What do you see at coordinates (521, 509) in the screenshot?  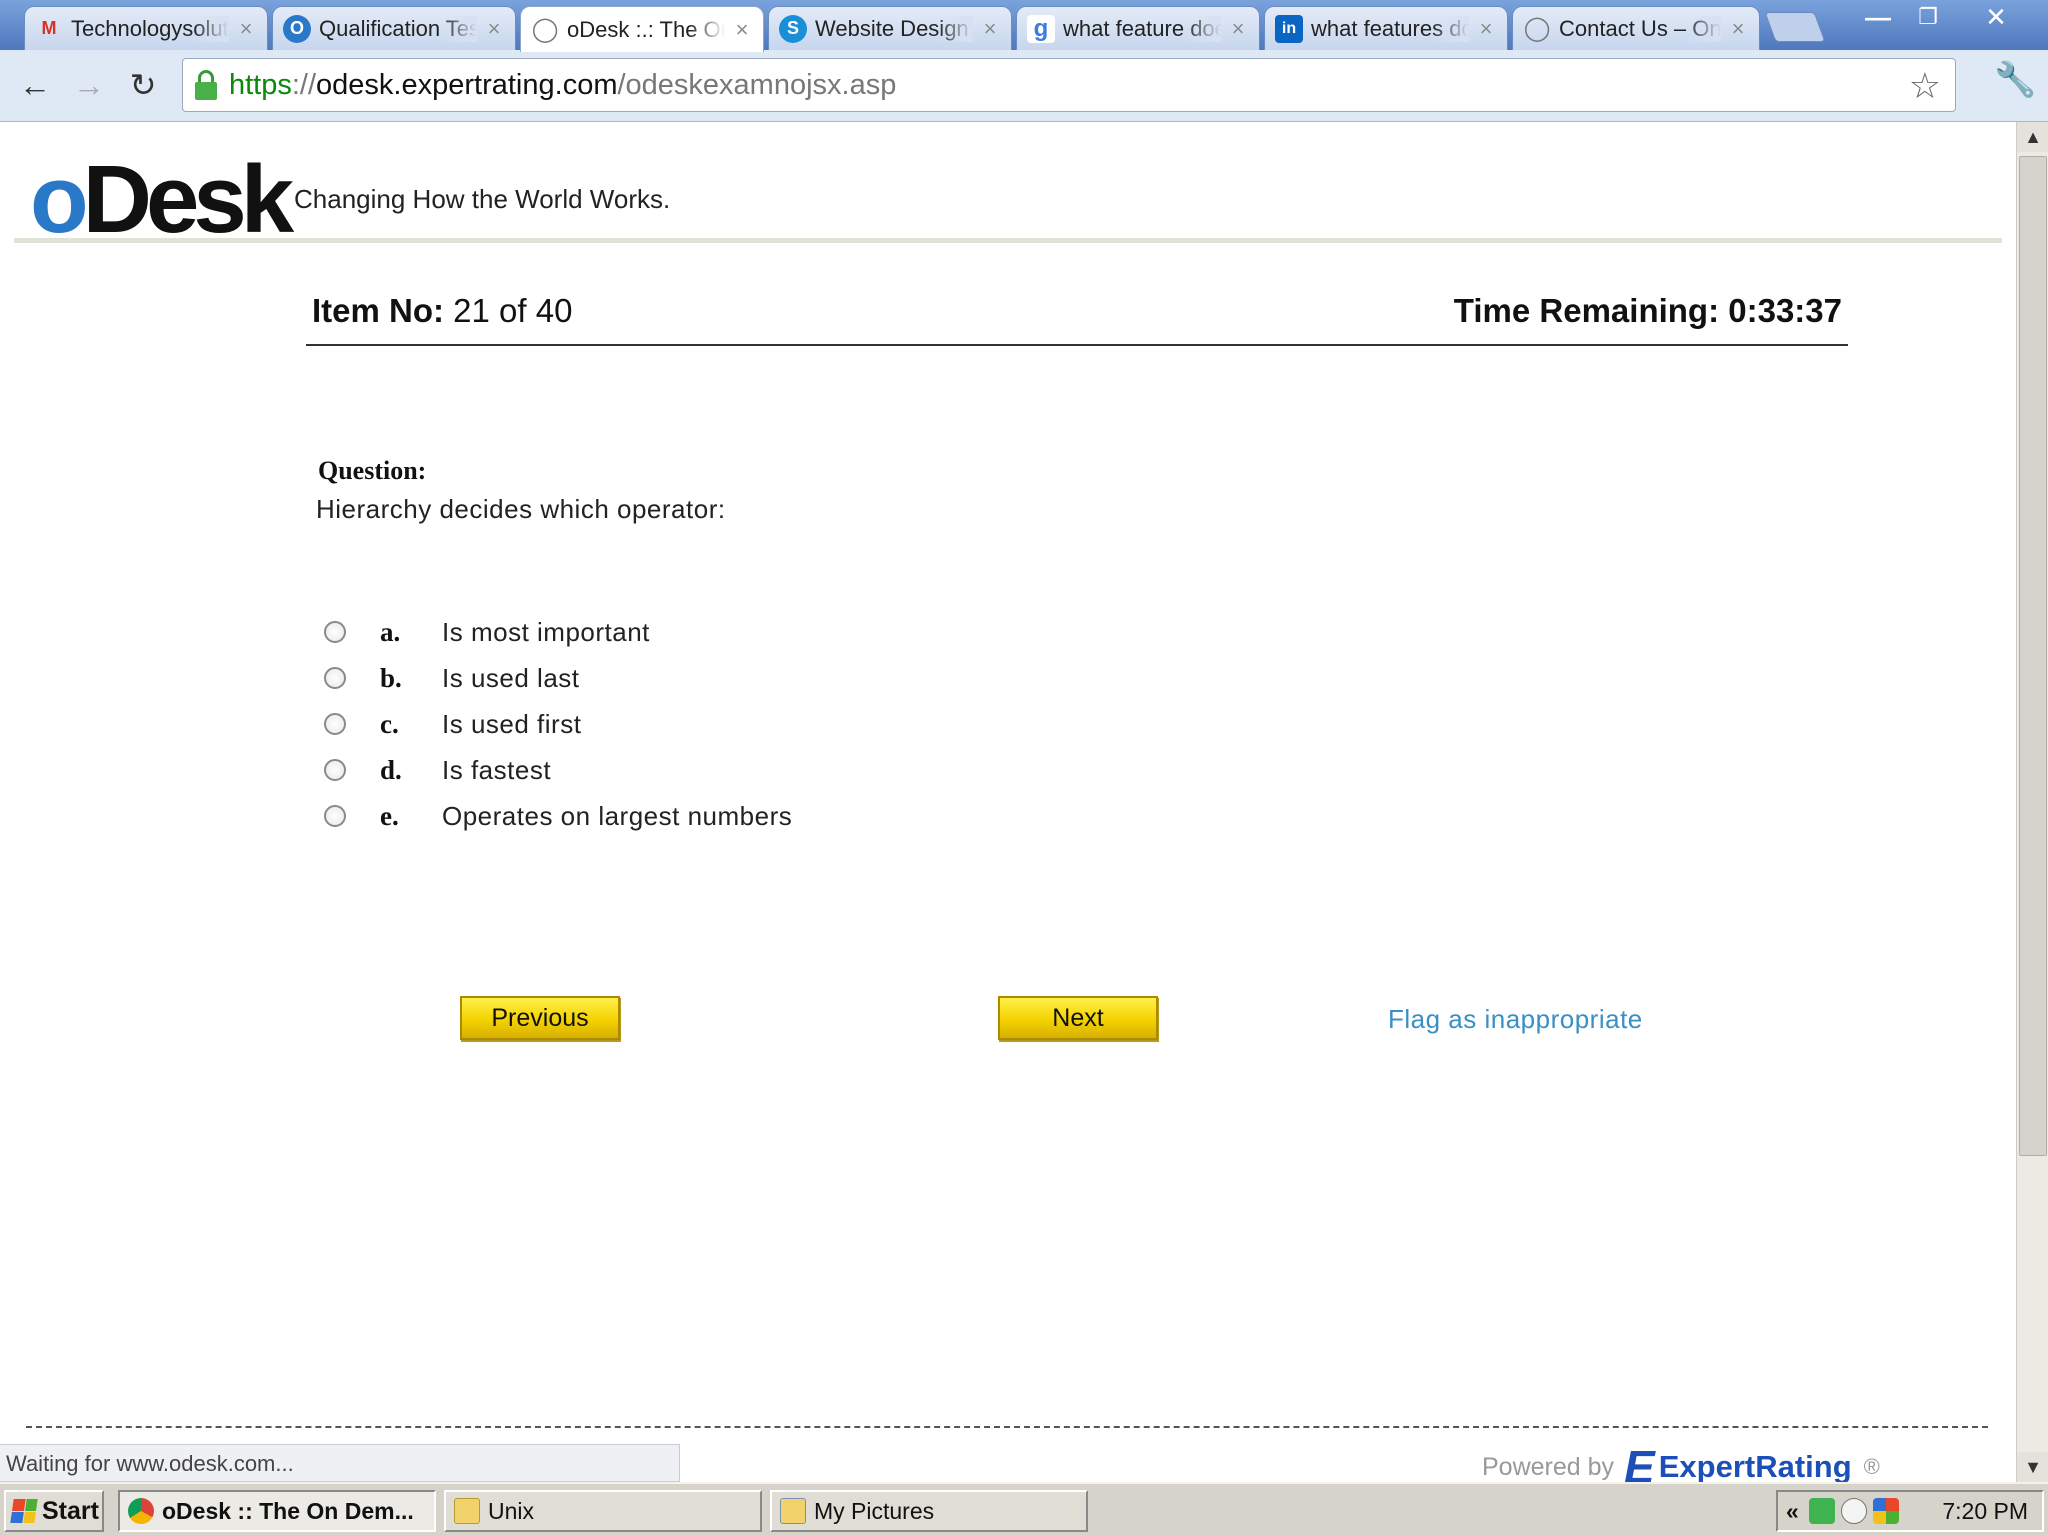 I see `question-text: Hierarchy decides which operator:` at bounding box center [521, 509].